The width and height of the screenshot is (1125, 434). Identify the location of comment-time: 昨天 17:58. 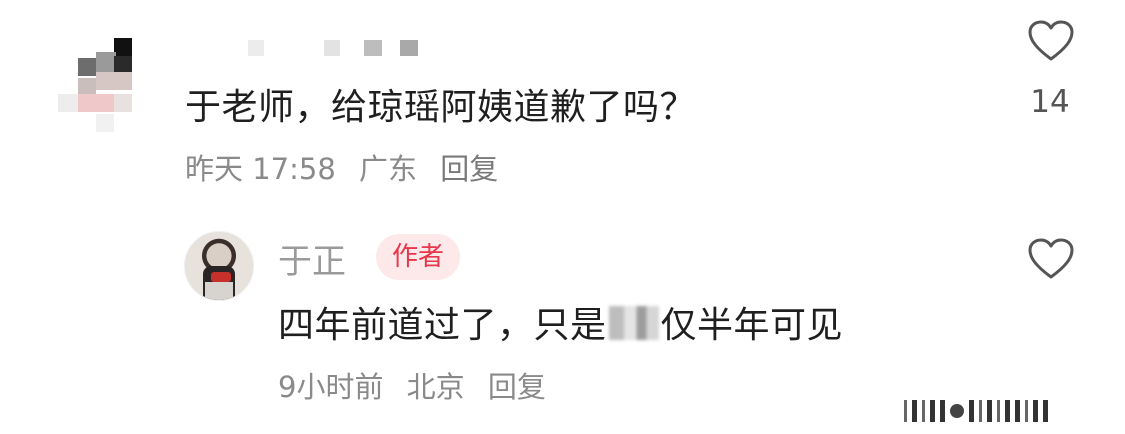
(260, 169).